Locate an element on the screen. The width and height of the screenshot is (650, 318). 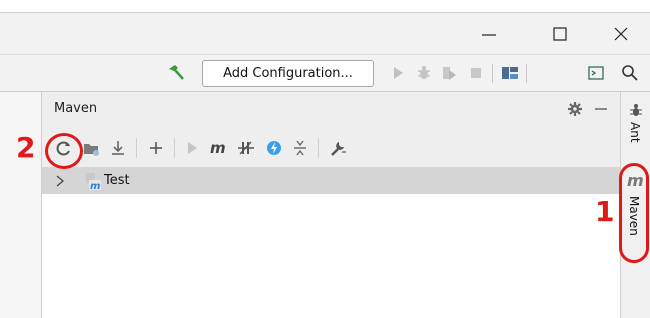
debug-icon is located at coordinates (424, 73).